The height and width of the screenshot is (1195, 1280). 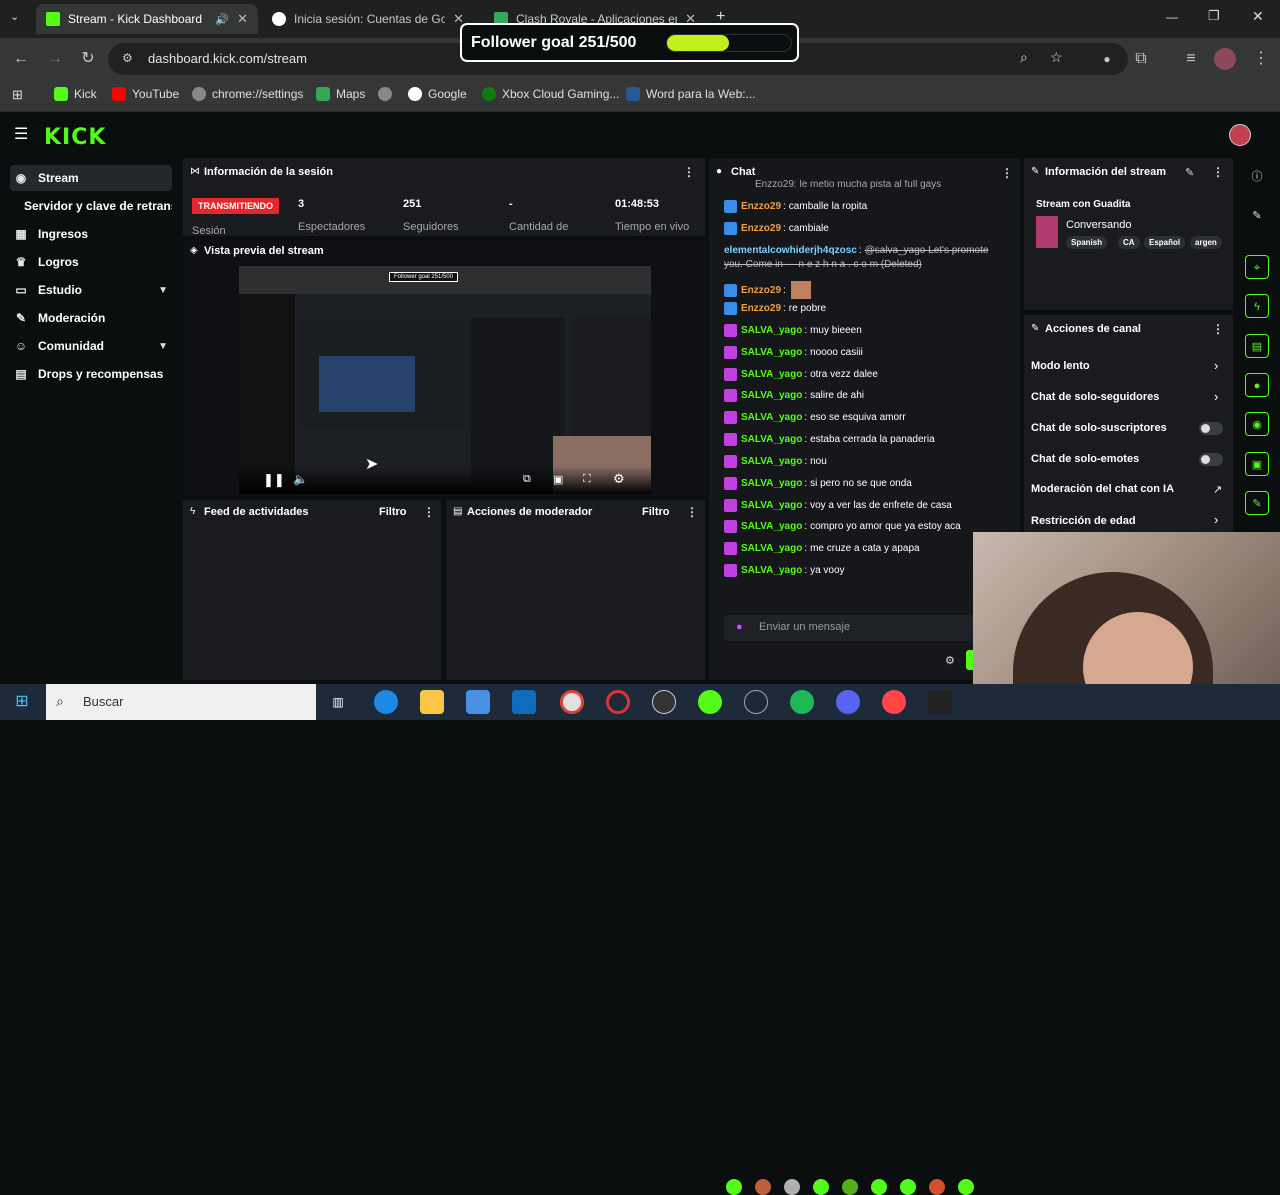 What do you see at coordinates (1257, 424) in the screenshot?
I see `broadcast-icon: ◉` at bounding box center [1257, 424].